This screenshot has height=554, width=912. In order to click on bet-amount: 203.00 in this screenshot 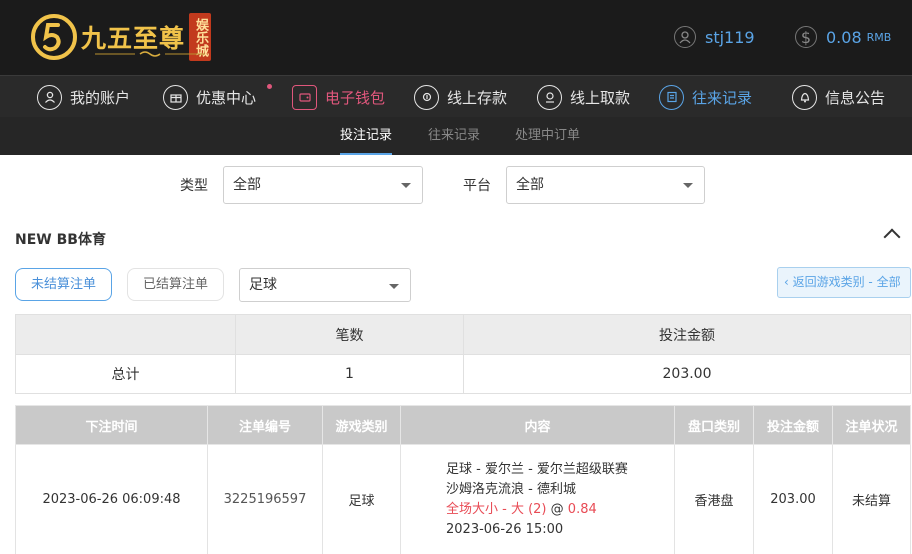, I will do `click(793, 499)`.